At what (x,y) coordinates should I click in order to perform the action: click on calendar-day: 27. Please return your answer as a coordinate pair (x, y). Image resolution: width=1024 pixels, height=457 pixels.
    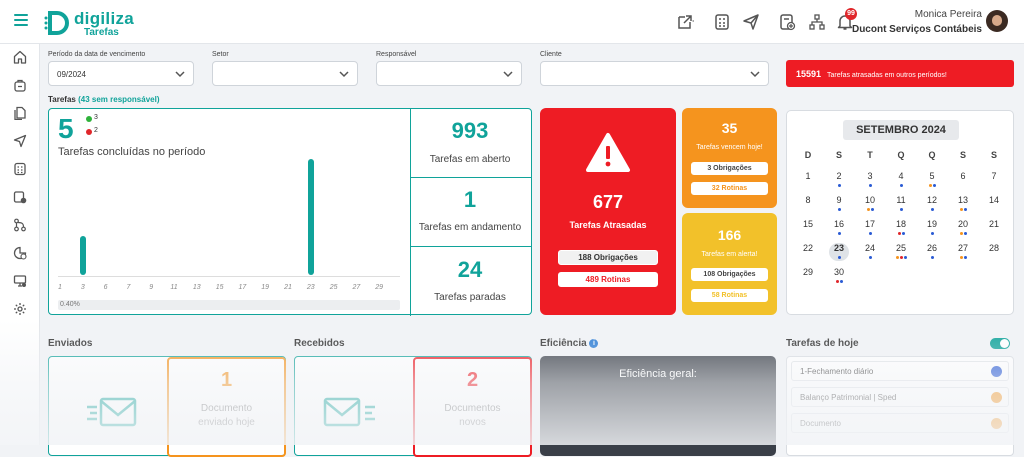
    Looking at the image, I should click on (963, 252).